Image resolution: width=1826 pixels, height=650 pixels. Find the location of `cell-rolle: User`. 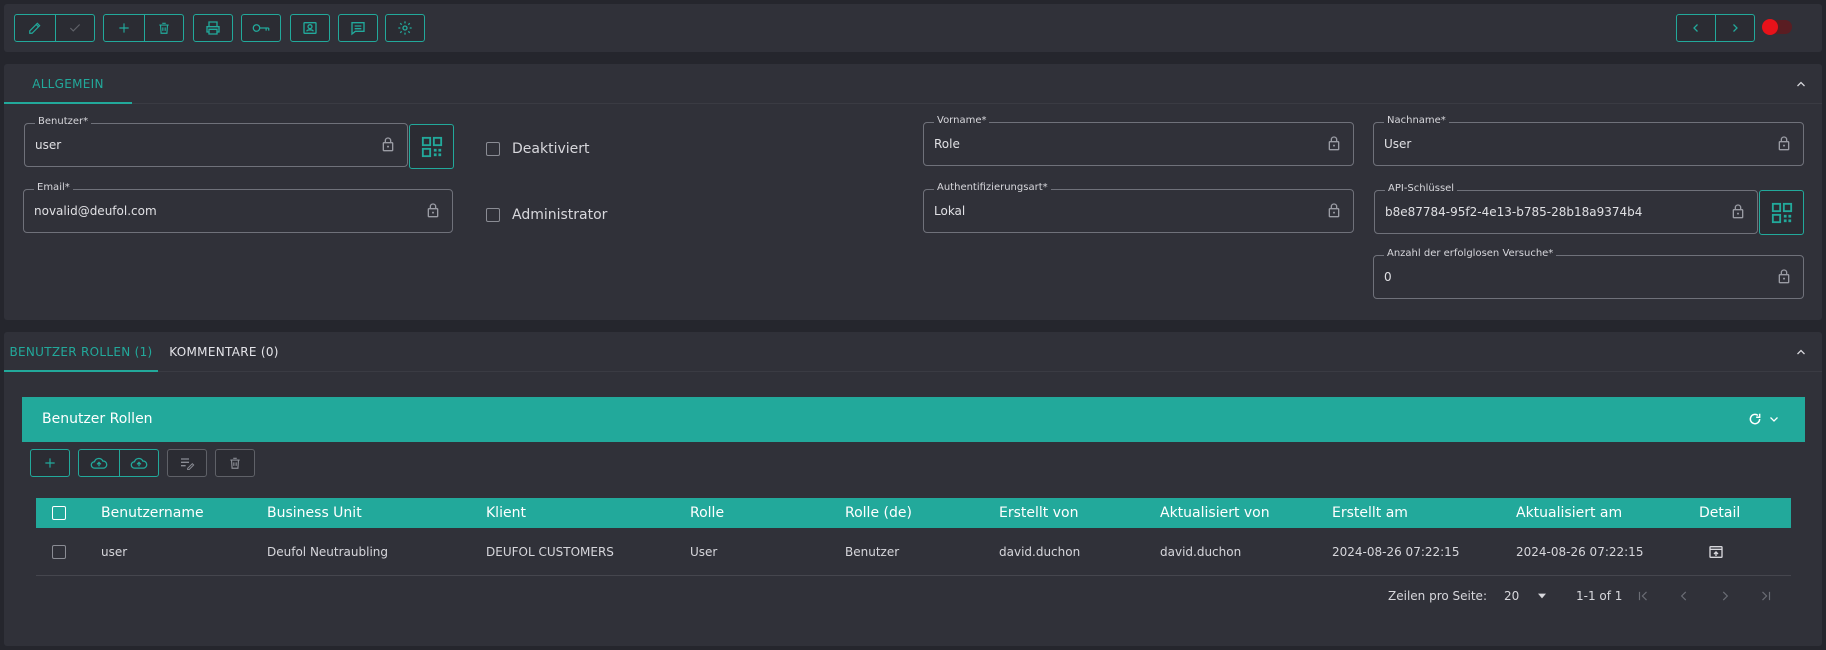

cell-rolle: User is located at coordinates (704, 552).